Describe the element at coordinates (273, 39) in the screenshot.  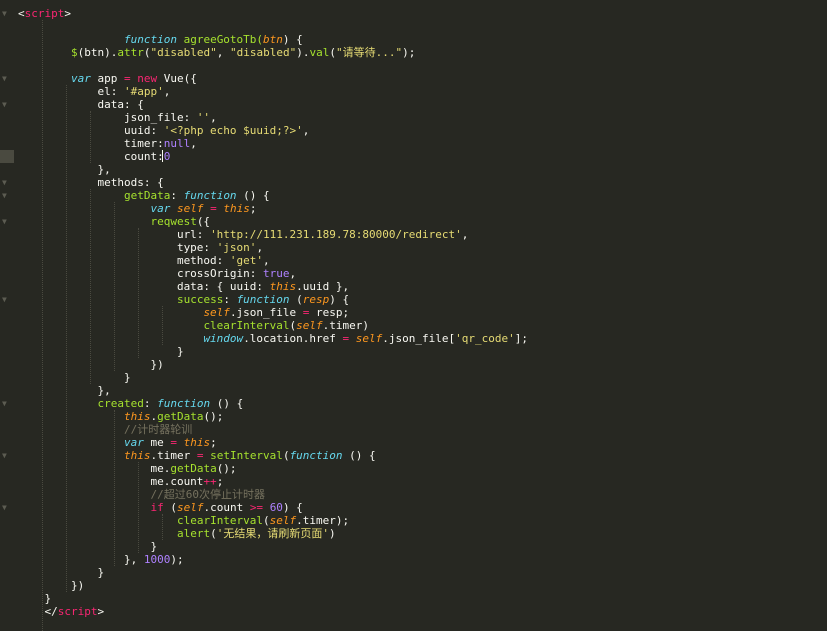
I see `code-token: btn` at that location.